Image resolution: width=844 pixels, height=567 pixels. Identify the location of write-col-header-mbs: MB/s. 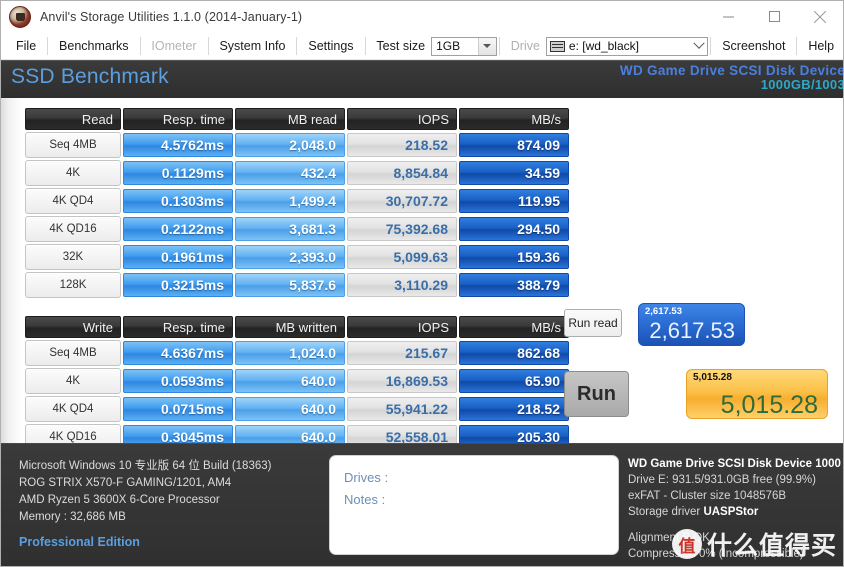
(514, 327).